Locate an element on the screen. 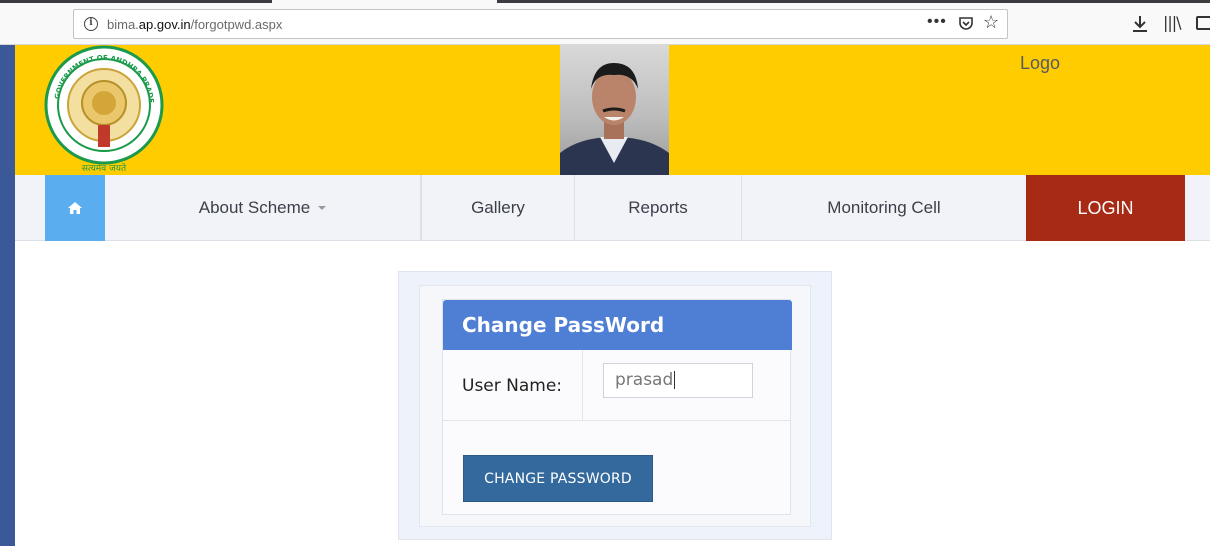 The image size is (1210, 546). nav-gallery: Gallery is located at coordinates (498, 208).